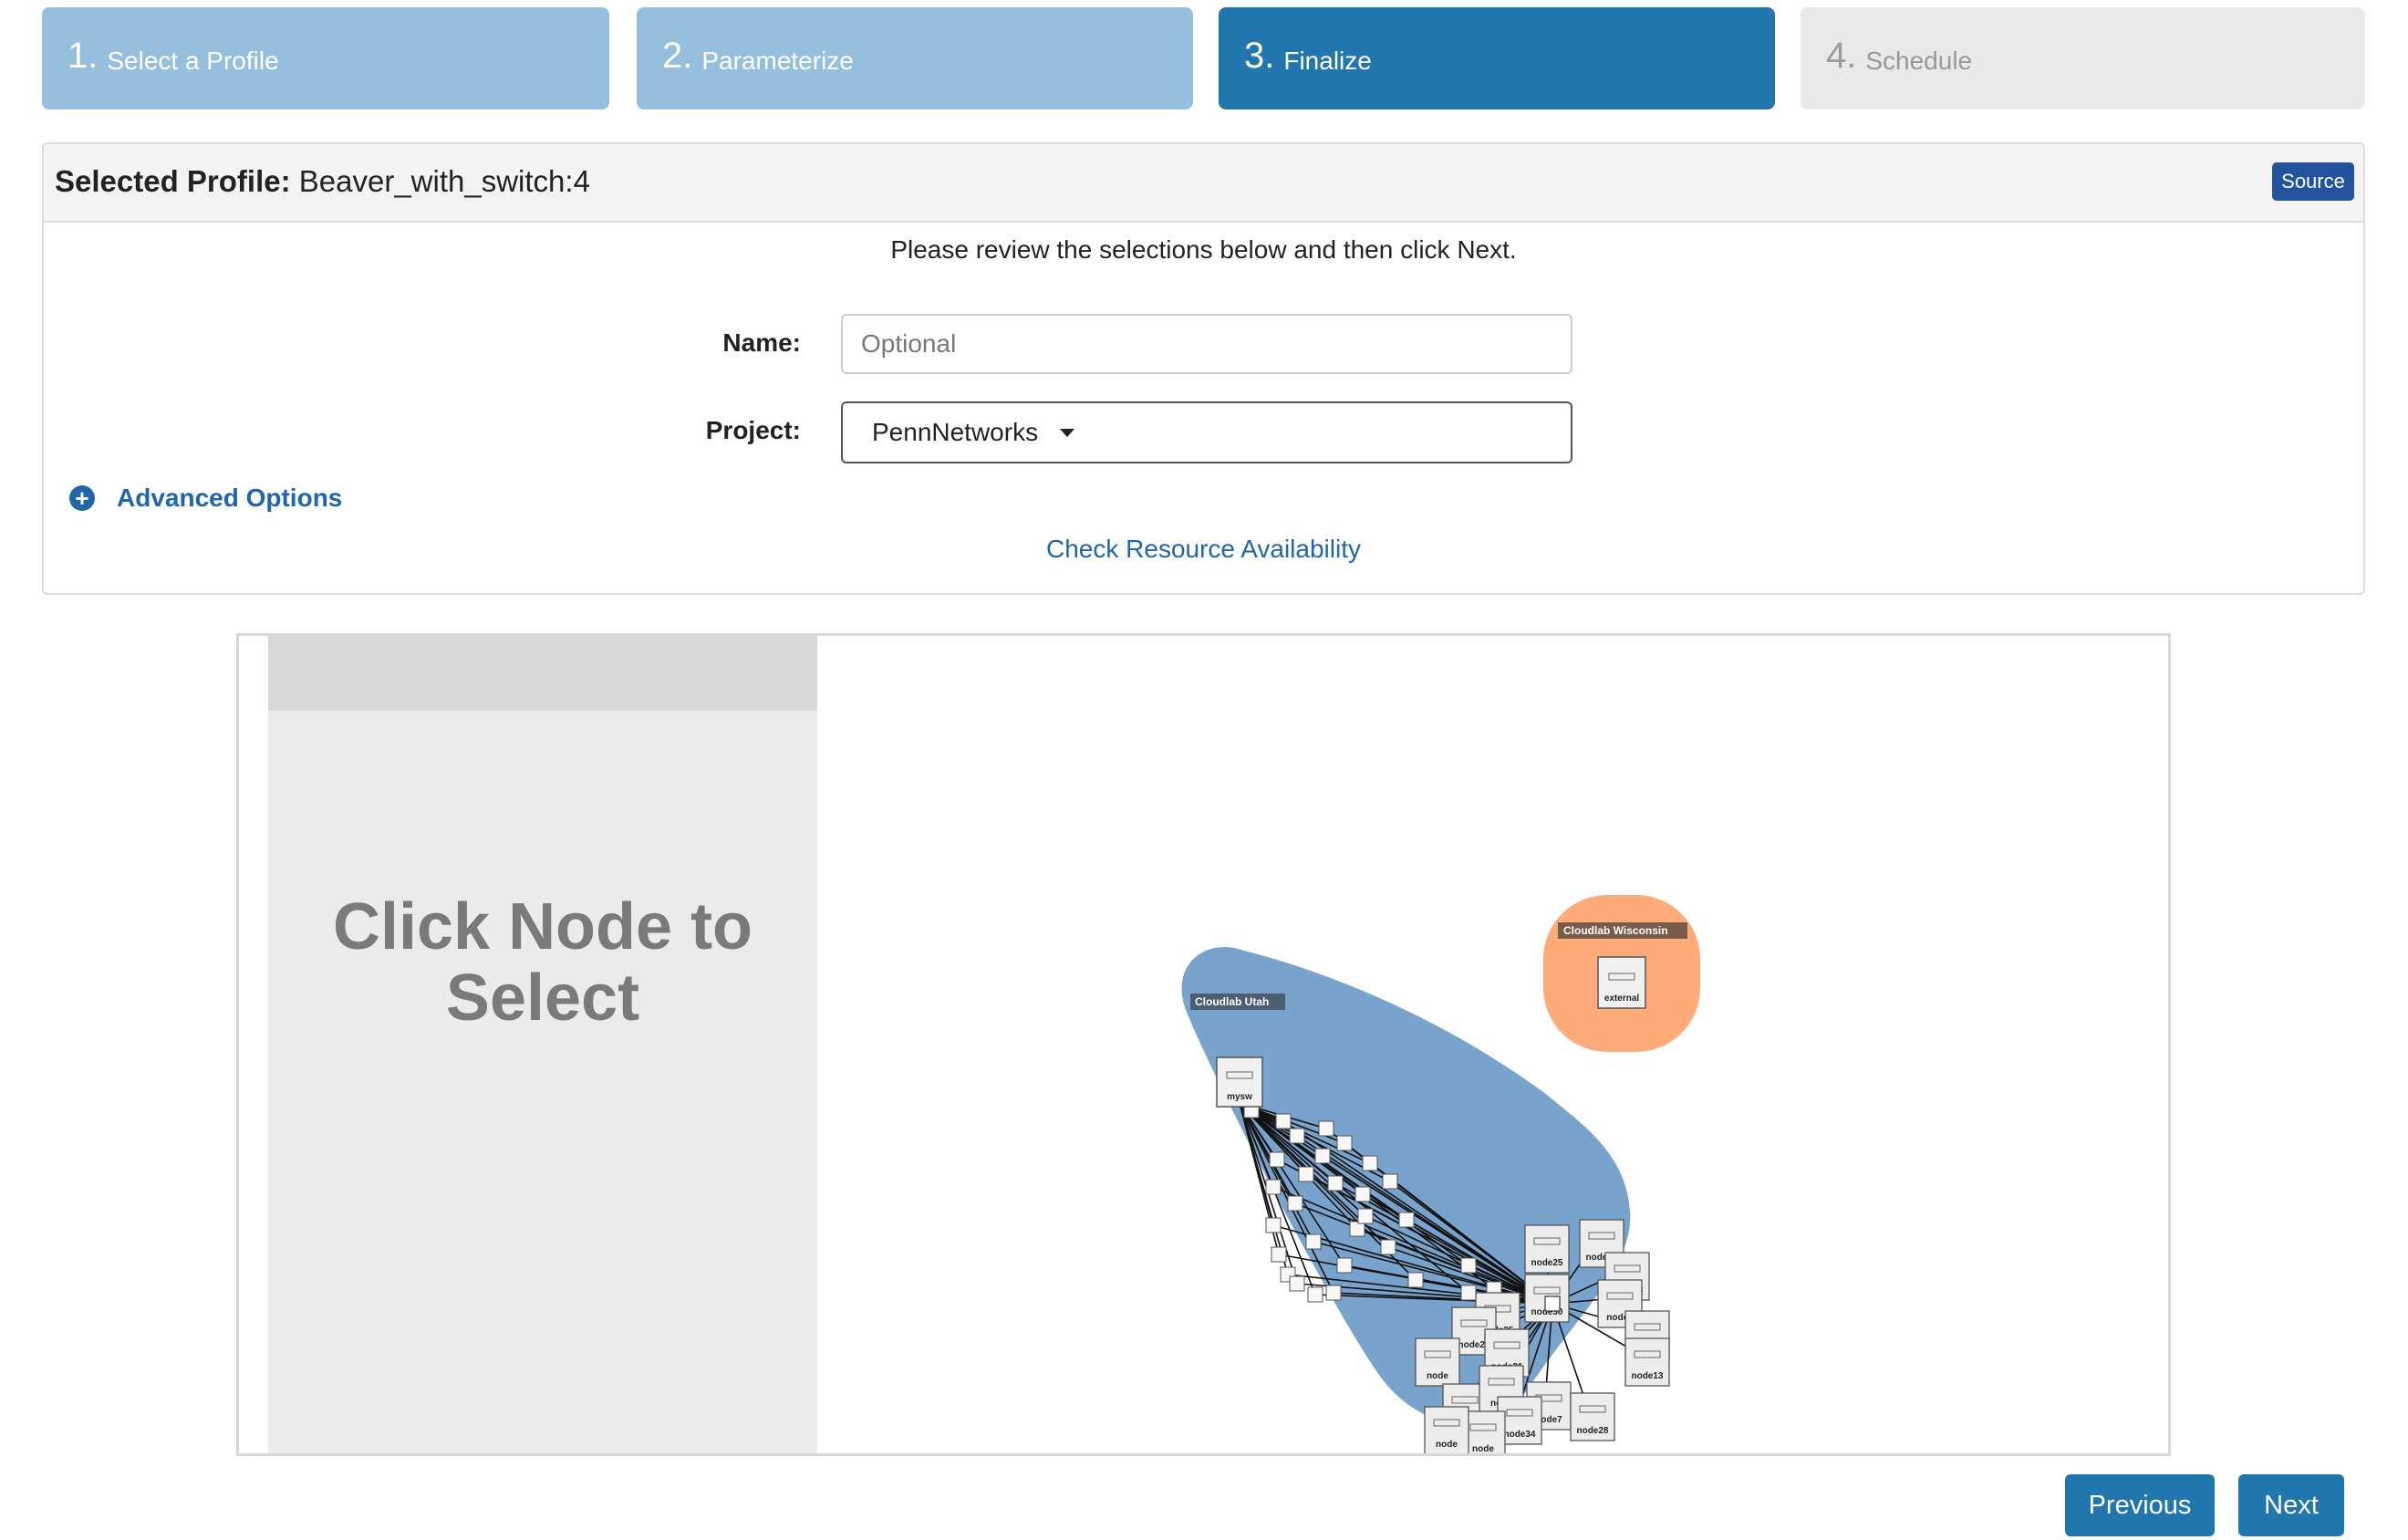  I want to click on selected-profile-title: Selected Profile: Beaver_with_switch:4, so click(323, 181).